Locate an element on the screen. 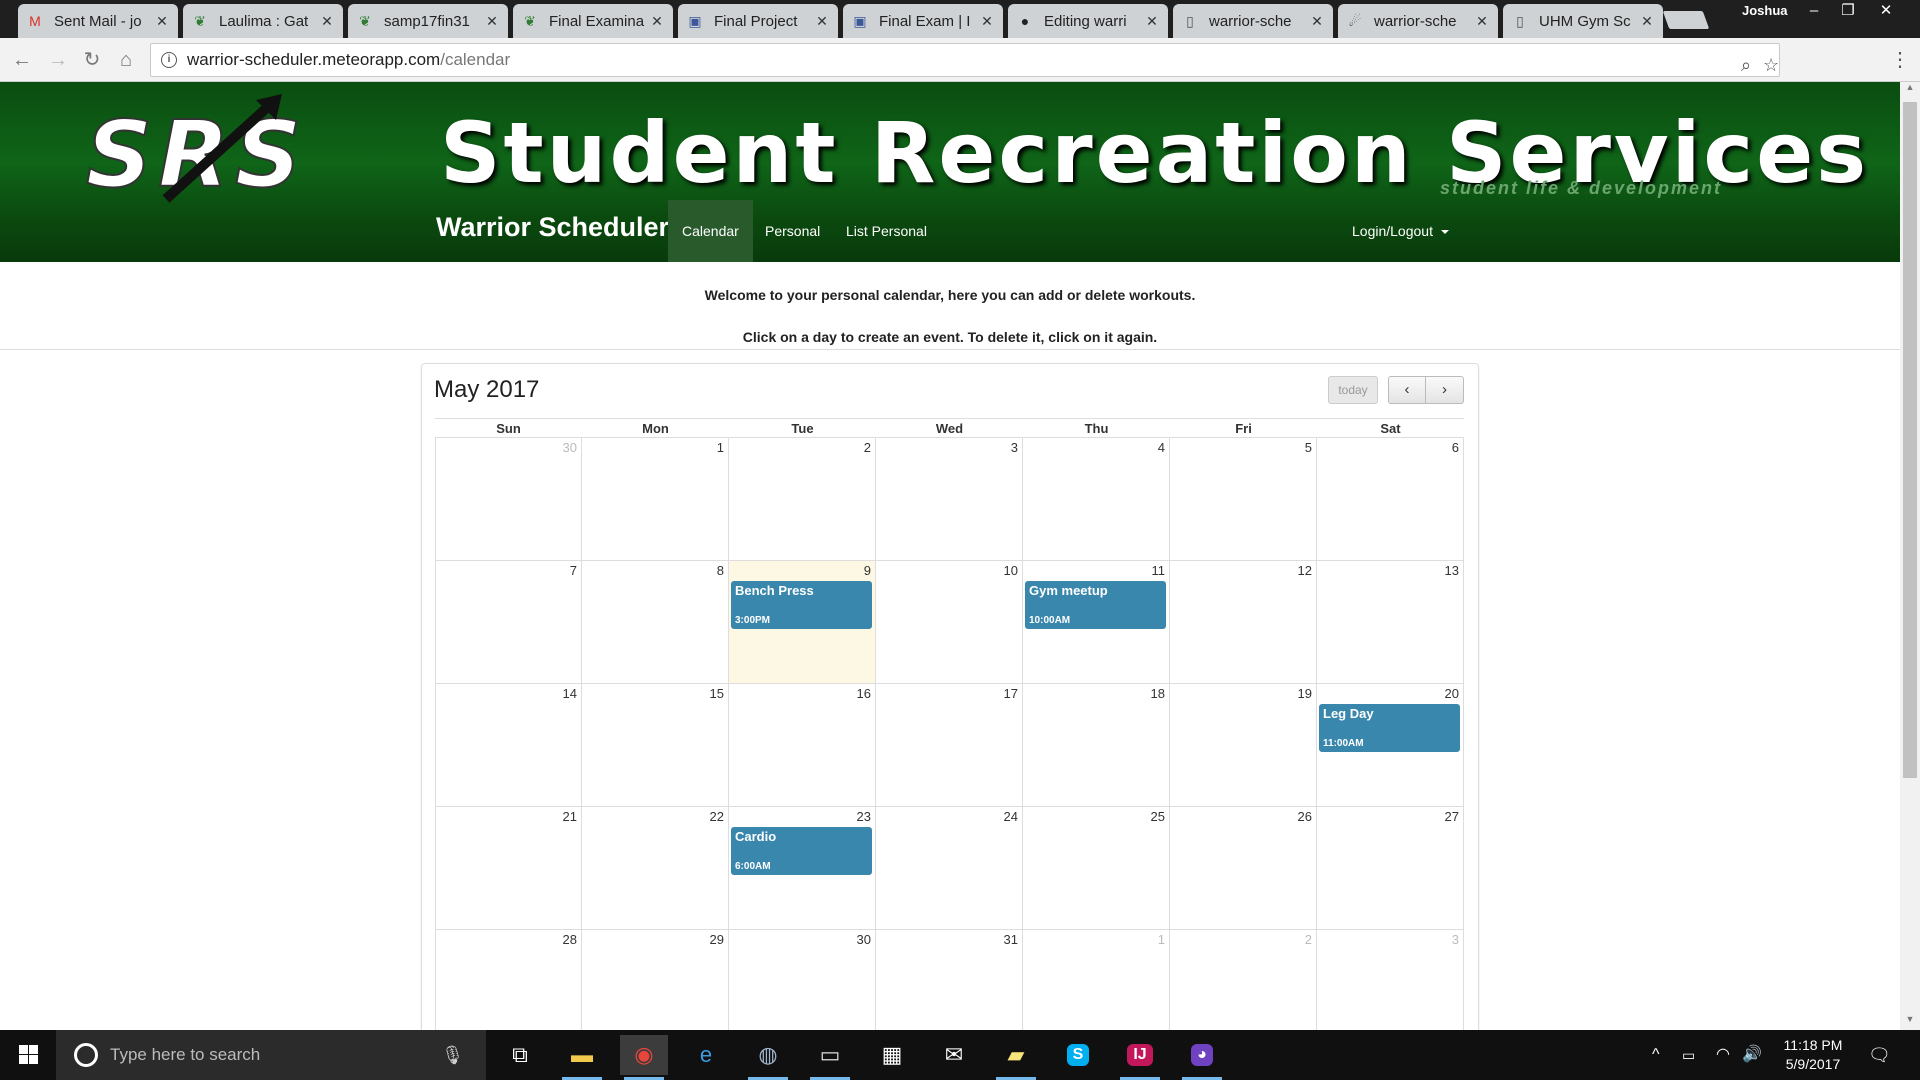  browser-tab: ❦ Laulima : Gat ✕ is located at coordinates (263, 21).